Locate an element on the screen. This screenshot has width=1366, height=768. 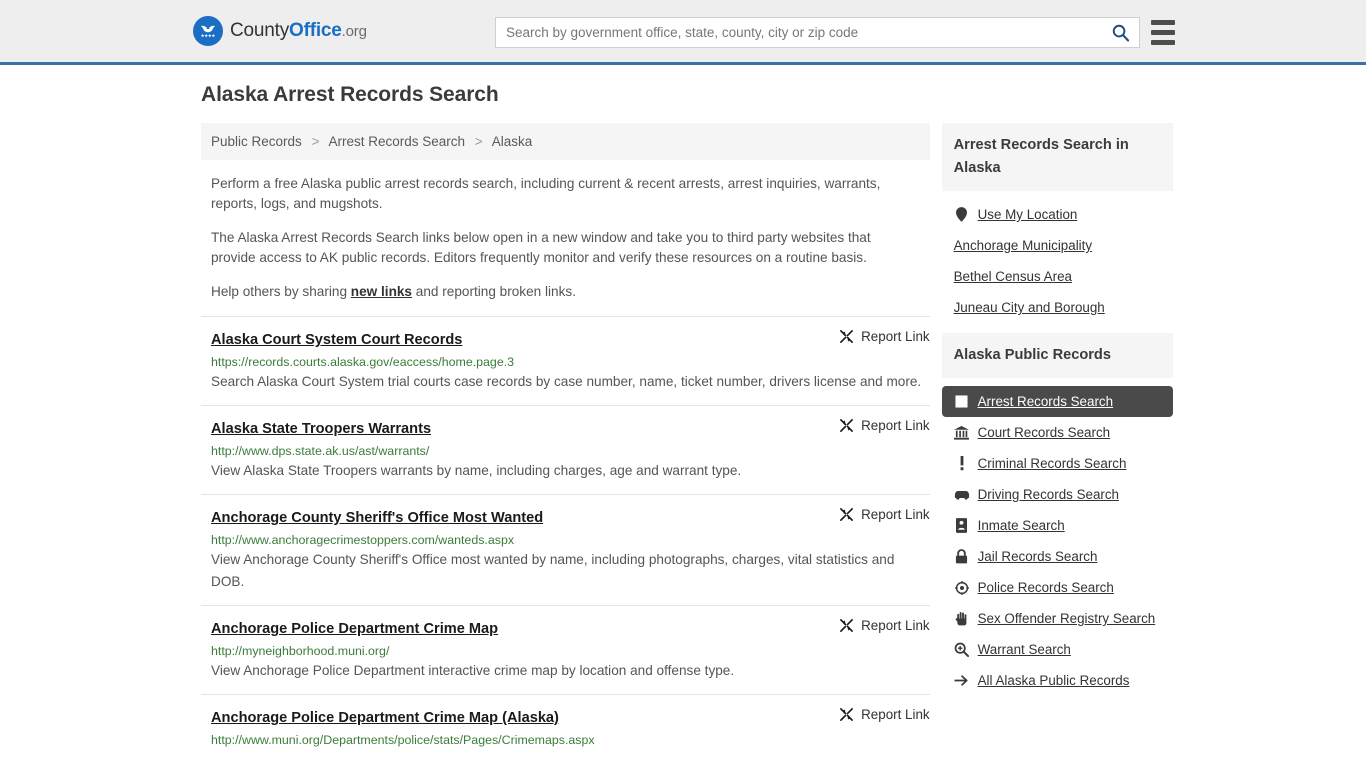
sidebar-item-label: Use My Location is located at coordinates (1027, 214).